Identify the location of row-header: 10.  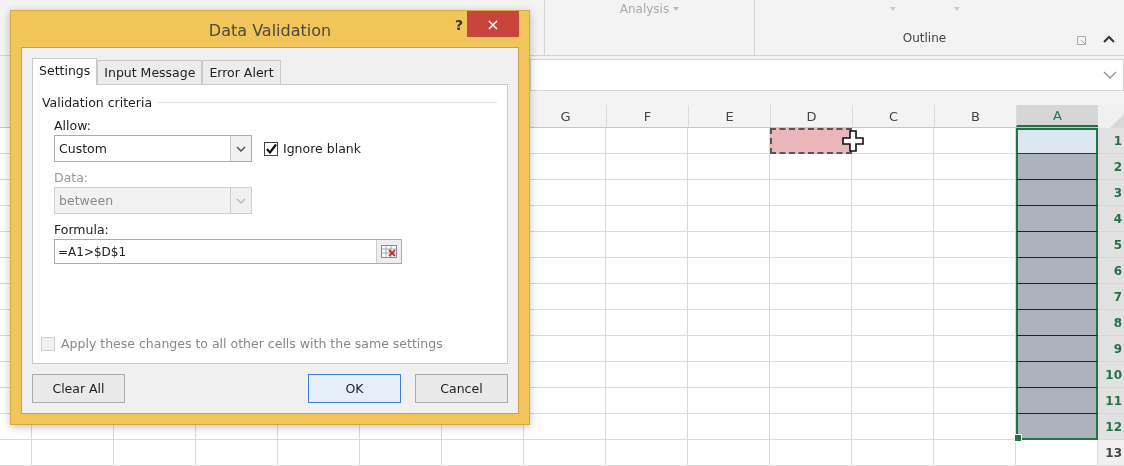
(1111, 375).